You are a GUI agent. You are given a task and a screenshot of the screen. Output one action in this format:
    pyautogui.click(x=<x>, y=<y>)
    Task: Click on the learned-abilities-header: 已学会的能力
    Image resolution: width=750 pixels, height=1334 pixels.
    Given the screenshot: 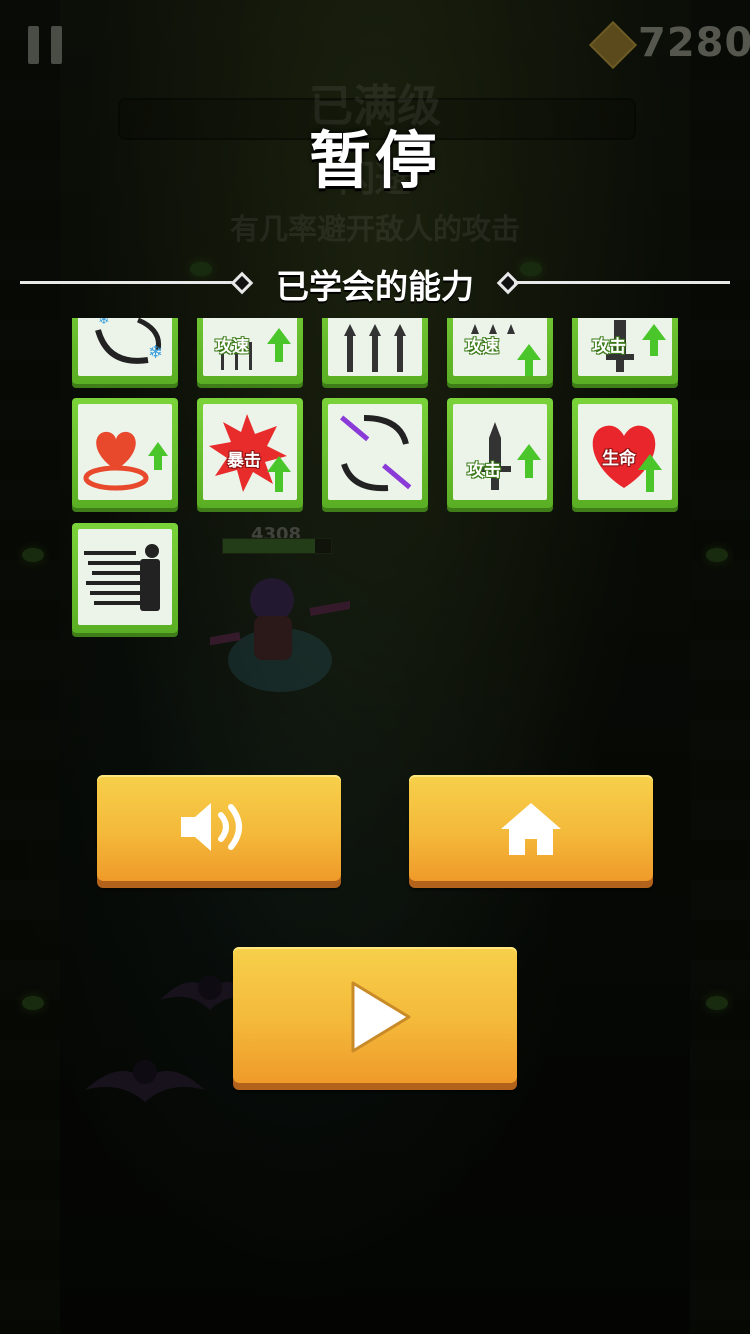 What is the action you would take?
    pyautogui.click(x=375, y=283)
    